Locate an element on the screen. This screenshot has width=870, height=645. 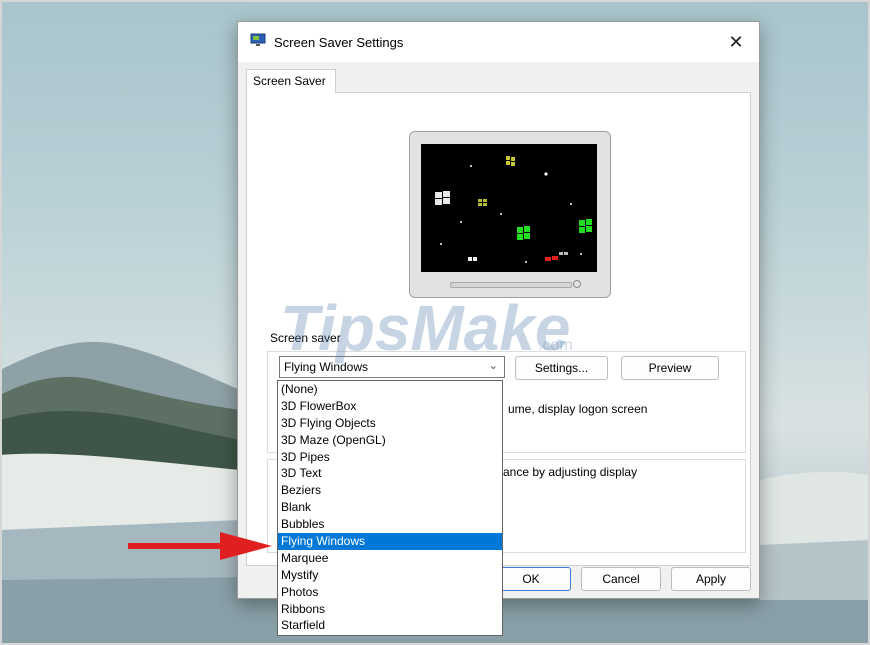
red-arrow-icon is located at coordinates (200, 546).